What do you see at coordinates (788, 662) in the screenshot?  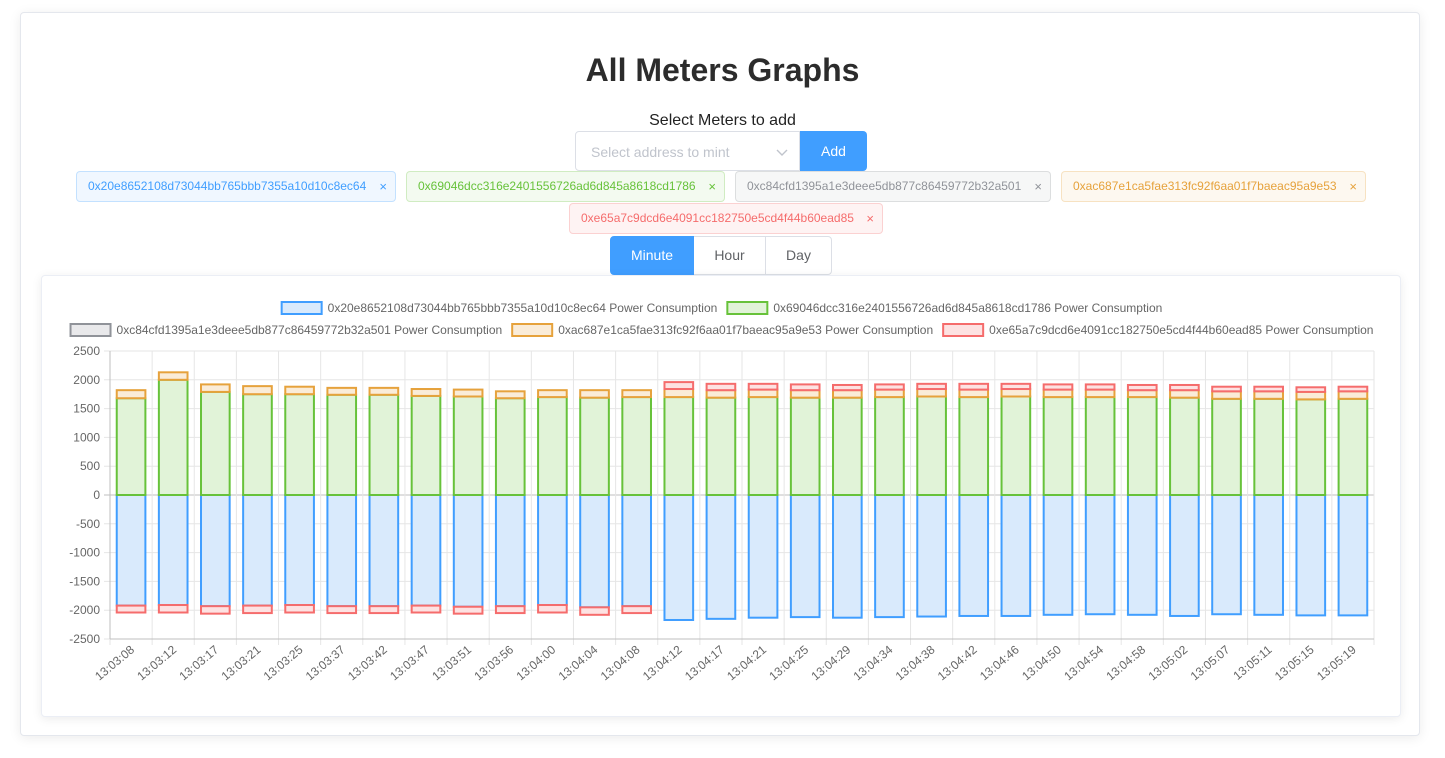 I see `x-tick-label: 13:04:25` at bounding box center [788, 662].